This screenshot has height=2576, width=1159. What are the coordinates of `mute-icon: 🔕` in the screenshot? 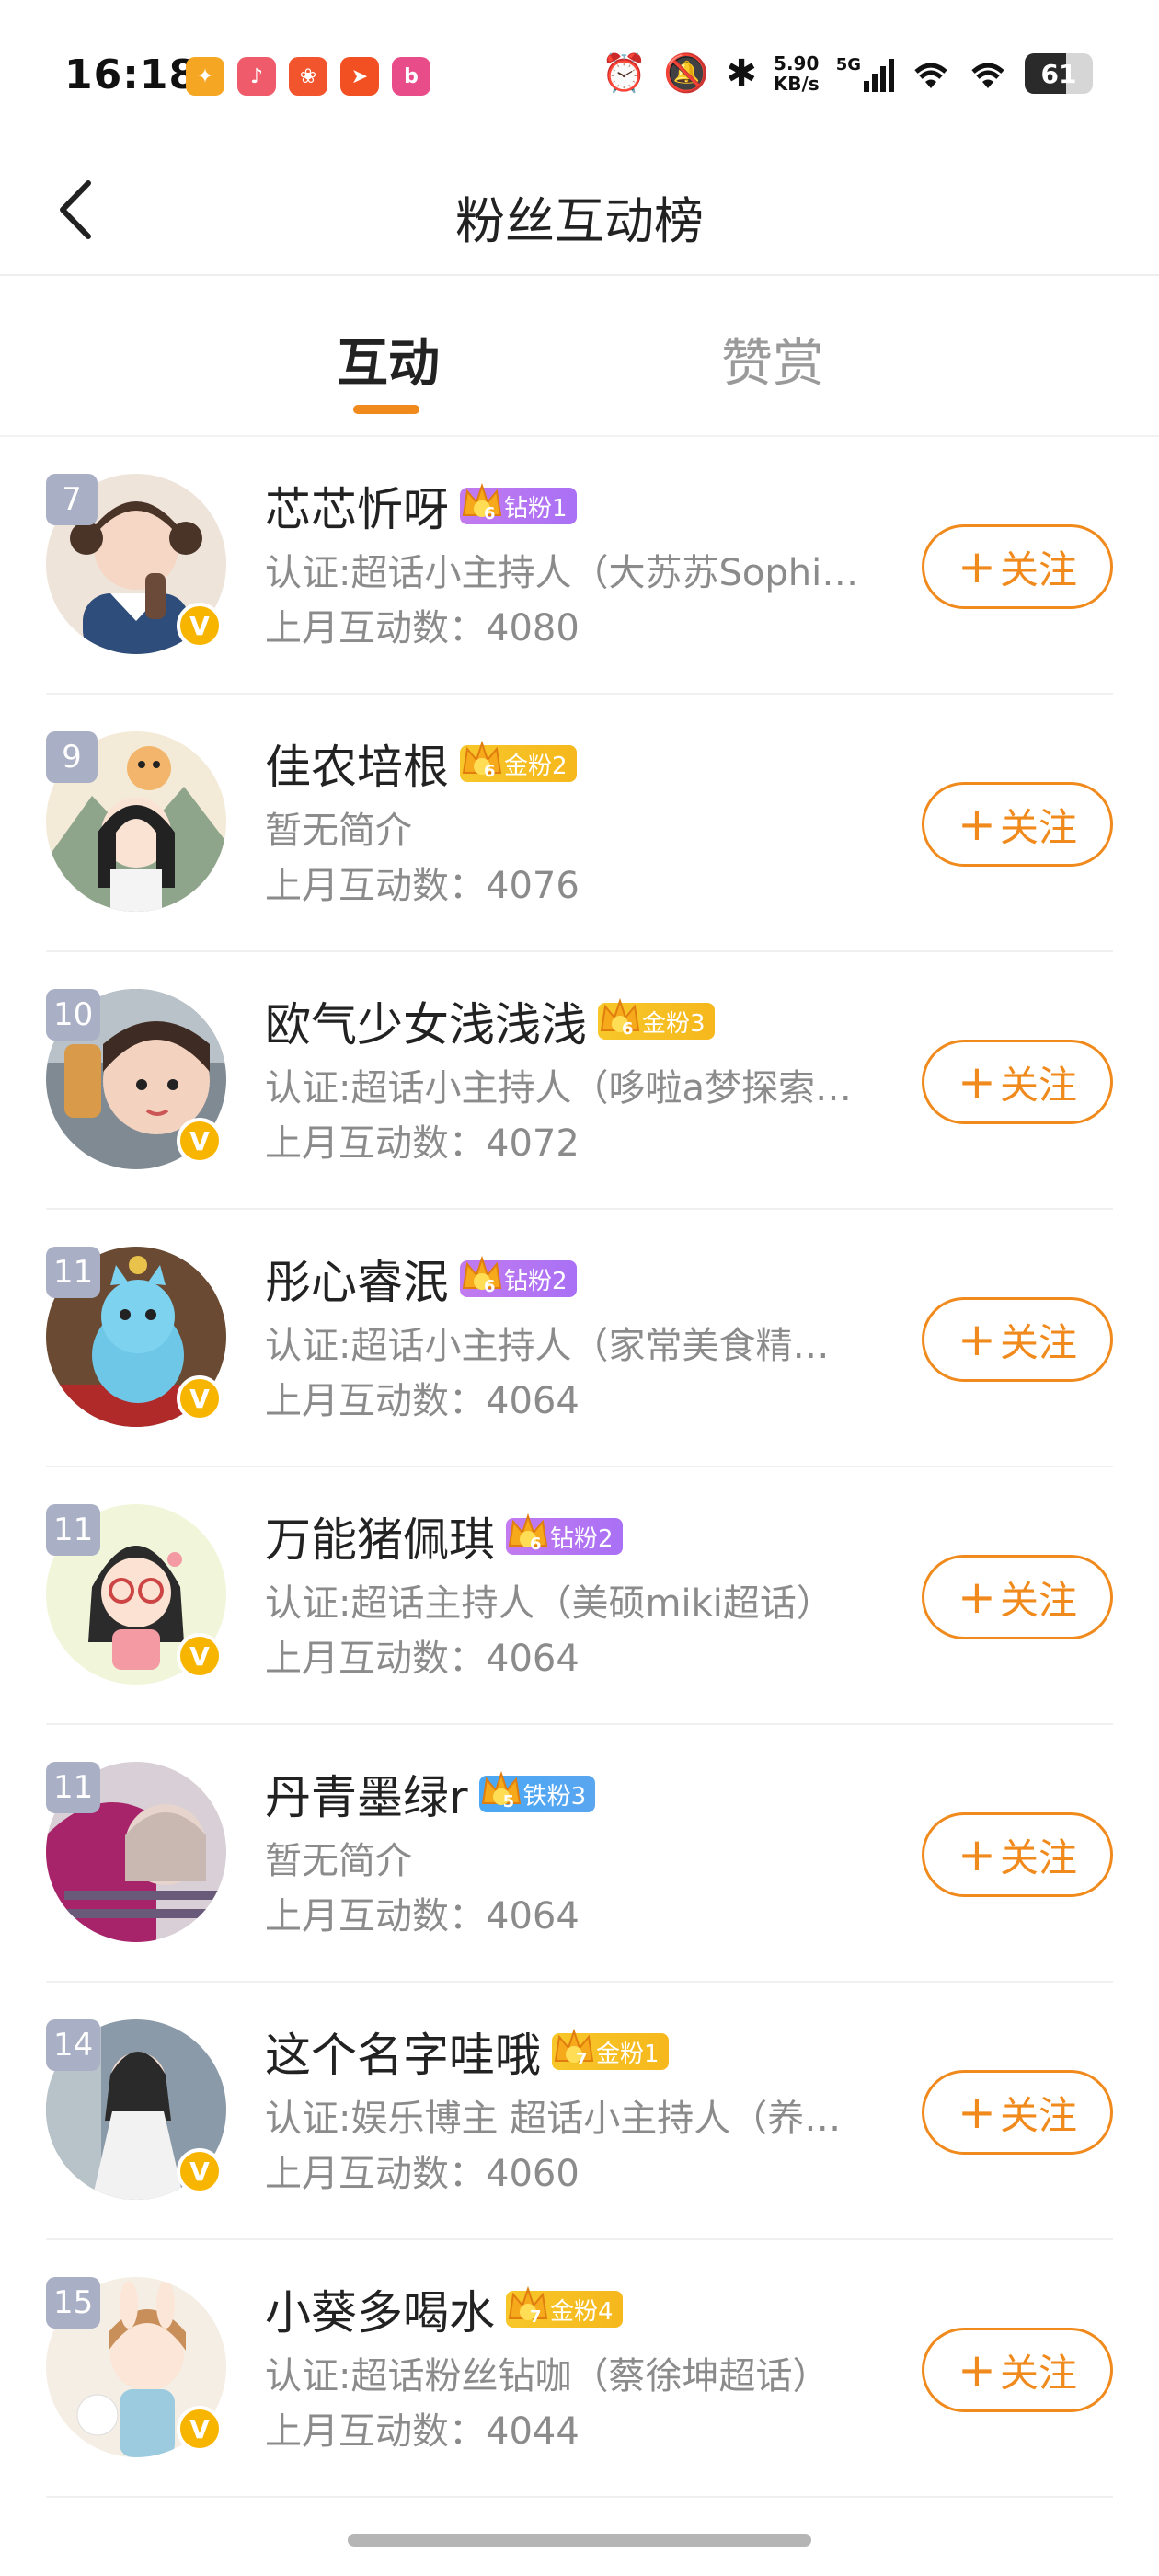 It's located at (686, 73).